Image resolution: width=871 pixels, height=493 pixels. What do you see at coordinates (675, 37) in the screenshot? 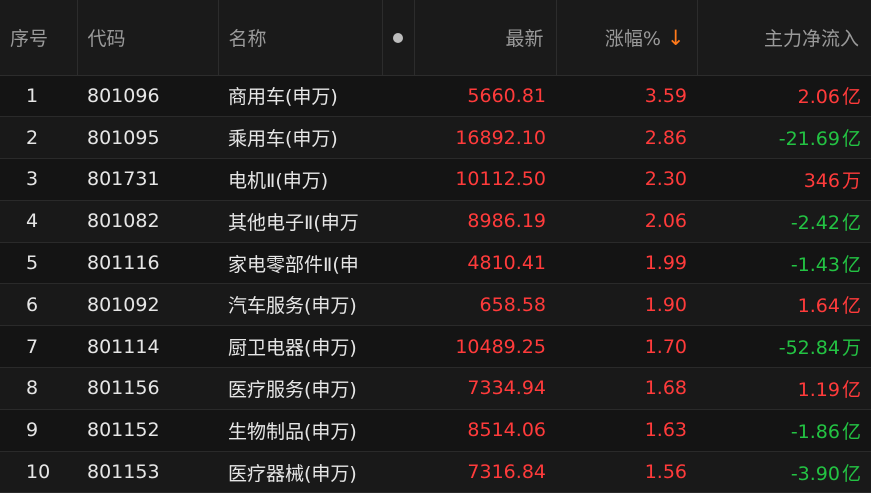
I see `arrow-down-icon: ↓` at bounding box center [675, 37].